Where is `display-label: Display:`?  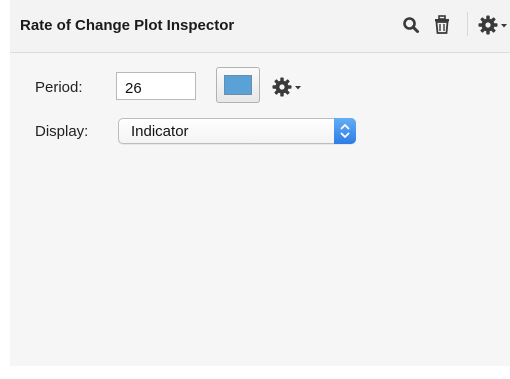 display-label: Display: is located at coordinates (62, 131).